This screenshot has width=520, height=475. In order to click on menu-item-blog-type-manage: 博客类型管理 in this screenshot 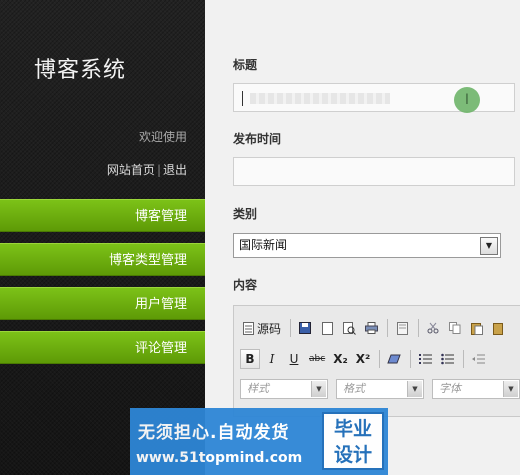, I will do `click(102, 259)`.